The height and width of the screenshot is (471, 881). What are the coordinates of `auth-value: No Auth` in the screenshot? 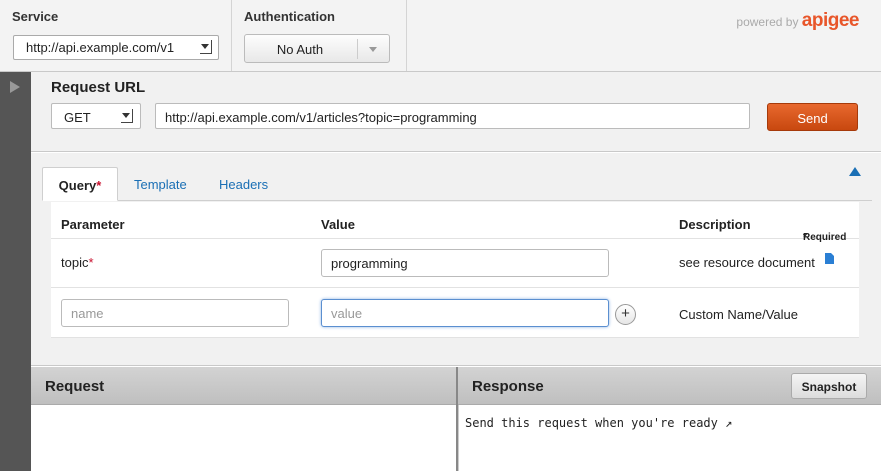 It's located at (300, 49).